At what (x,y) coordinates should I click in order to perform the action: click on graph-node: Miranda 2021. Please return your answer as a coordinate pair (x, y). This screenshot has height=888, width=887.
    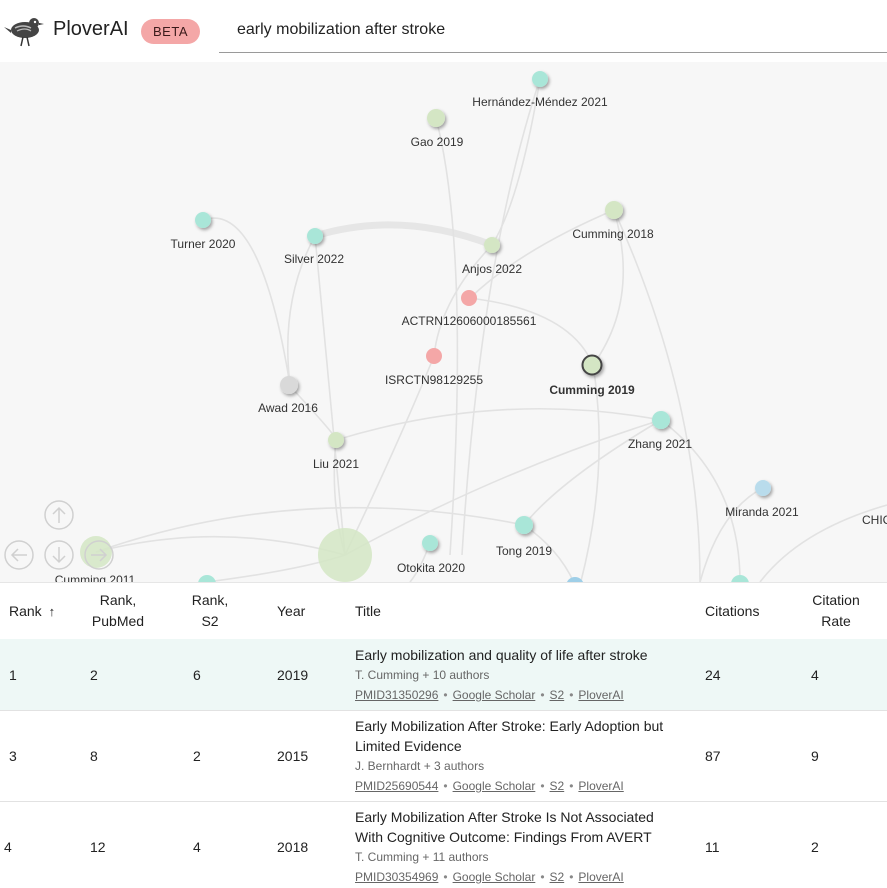
    Looking at the image, I should click on (762, 499).